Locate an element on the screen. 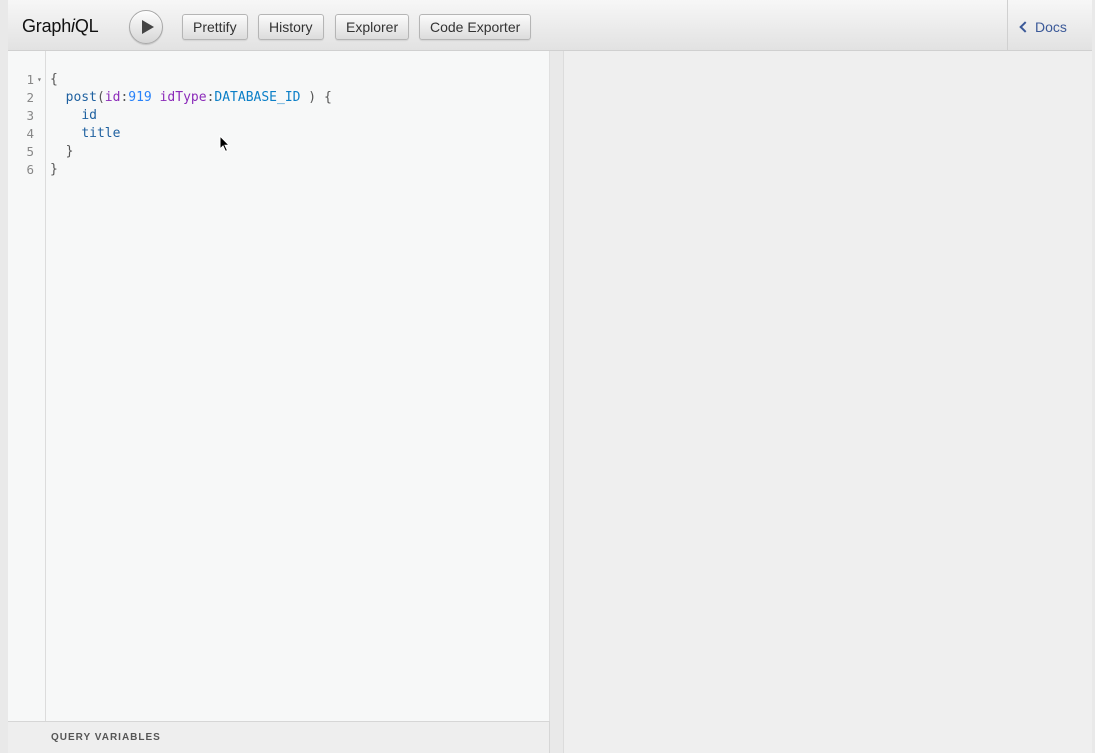 The height and width of the screenshot is (753, 1095). code-token-arg: idType is located at coordinates (183, 97).